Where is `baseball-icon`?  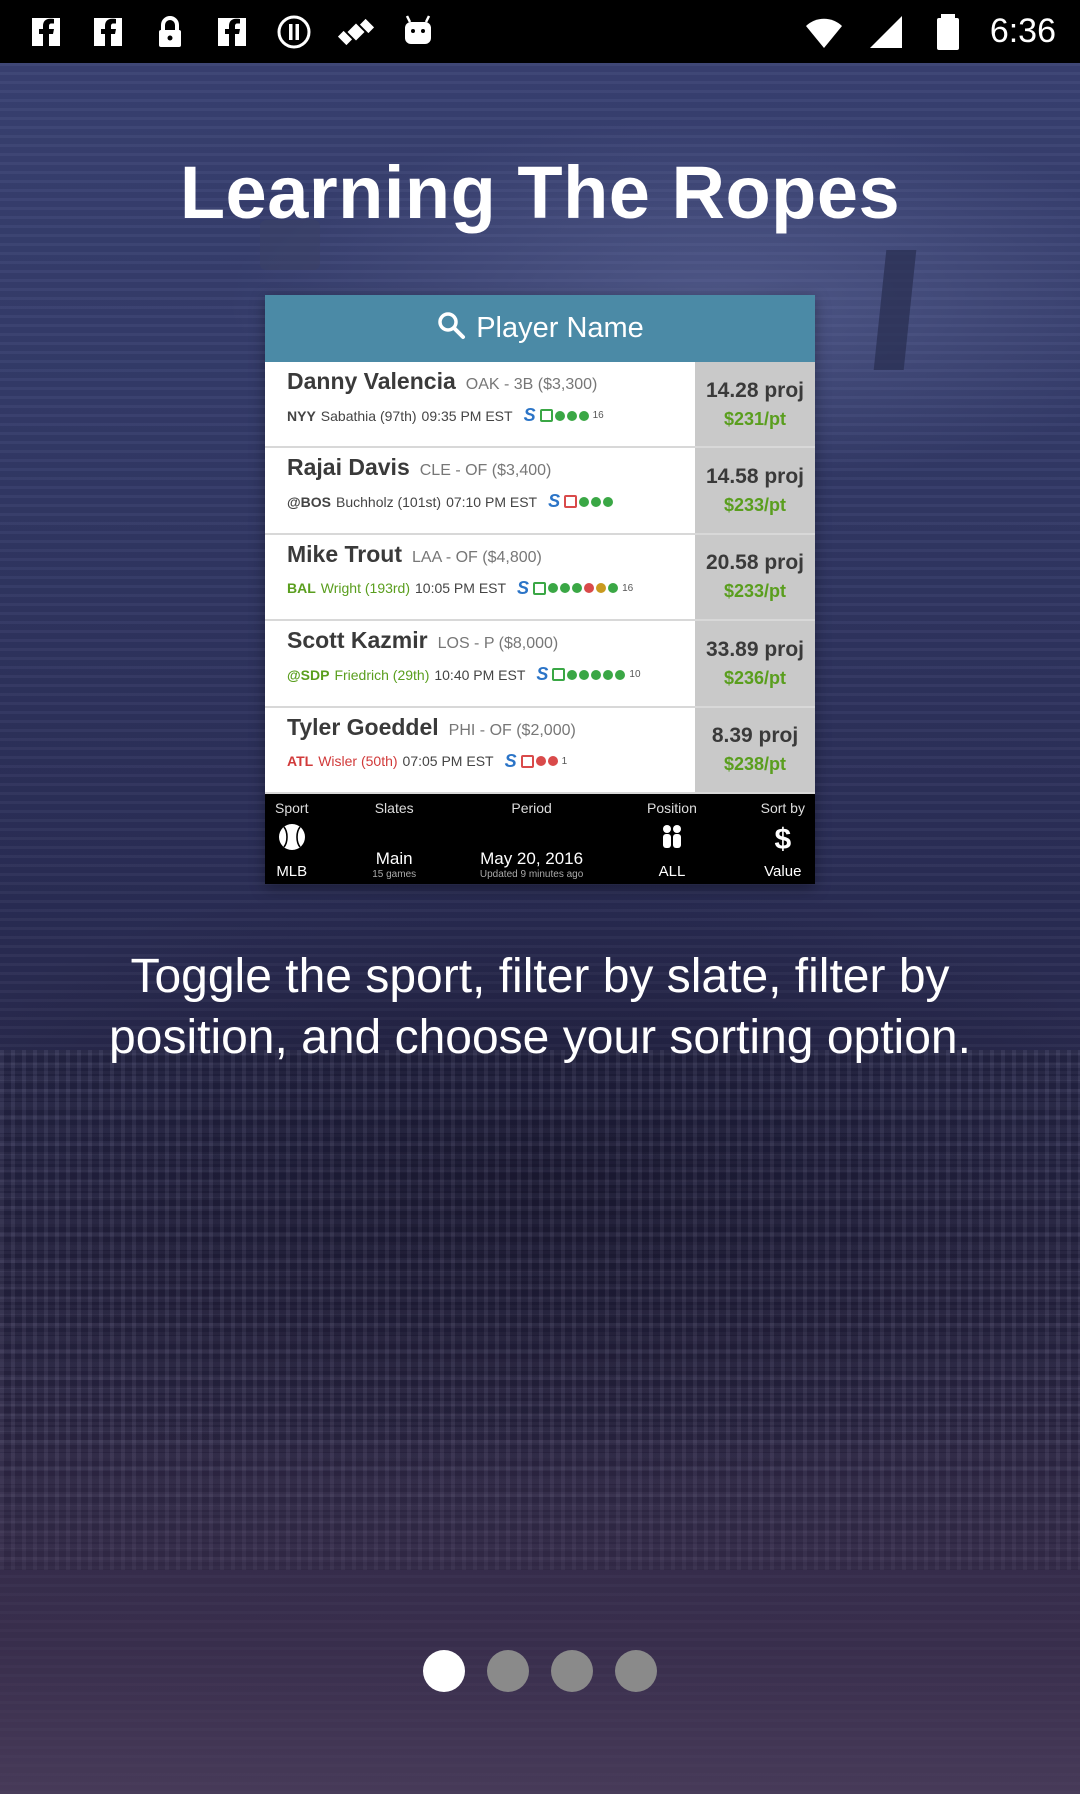
baseball-icon is located at coordinates (292, 839).